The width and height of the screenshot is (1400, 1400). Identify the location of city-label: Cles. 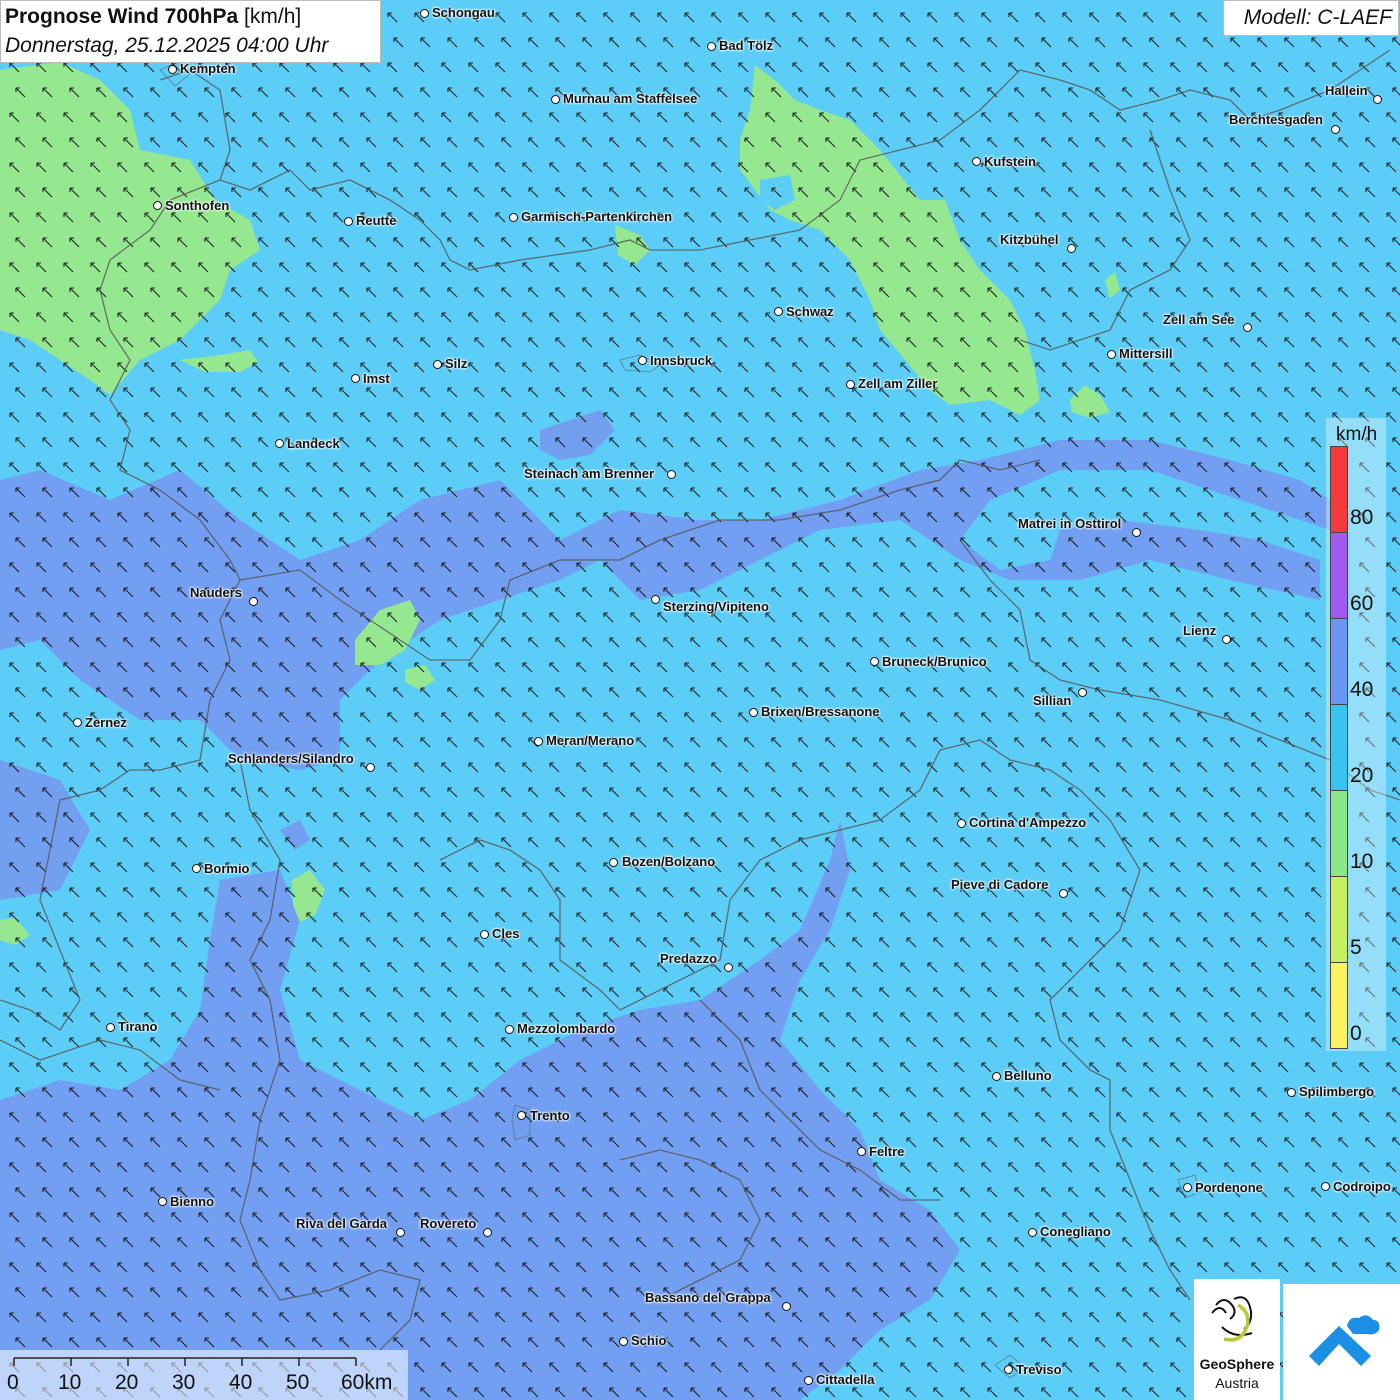
(506, 933).